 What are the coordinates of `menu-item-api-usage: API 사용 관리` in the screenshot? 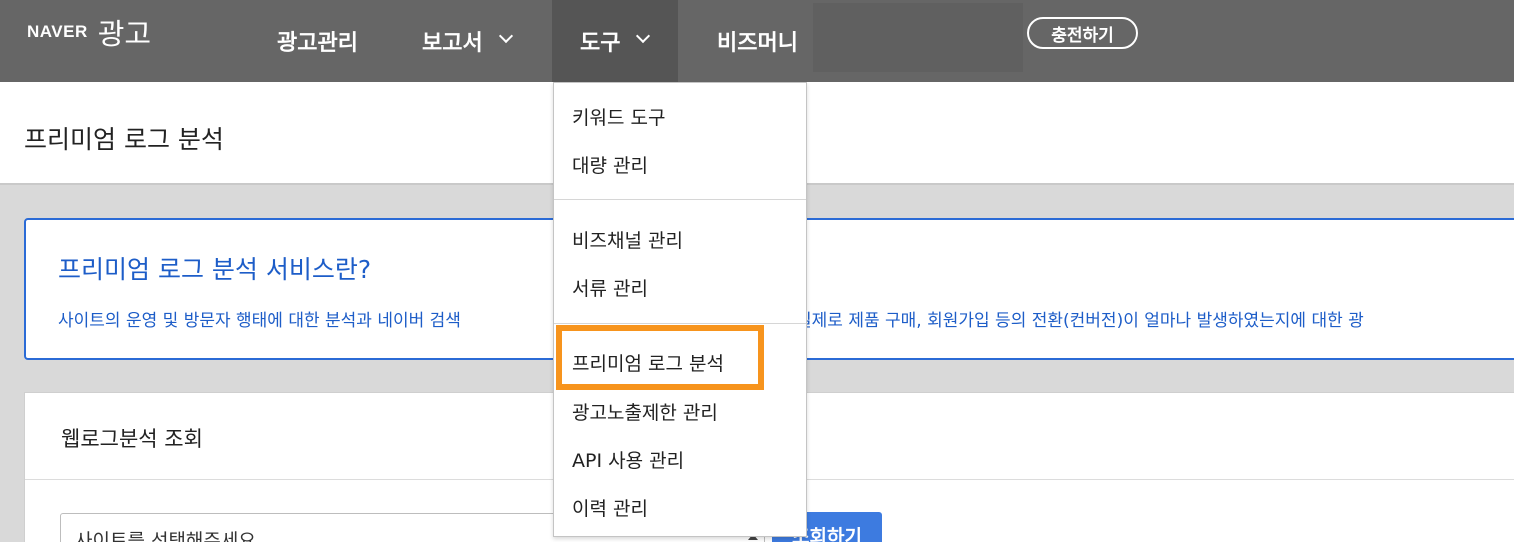 It's located at (628, 459).